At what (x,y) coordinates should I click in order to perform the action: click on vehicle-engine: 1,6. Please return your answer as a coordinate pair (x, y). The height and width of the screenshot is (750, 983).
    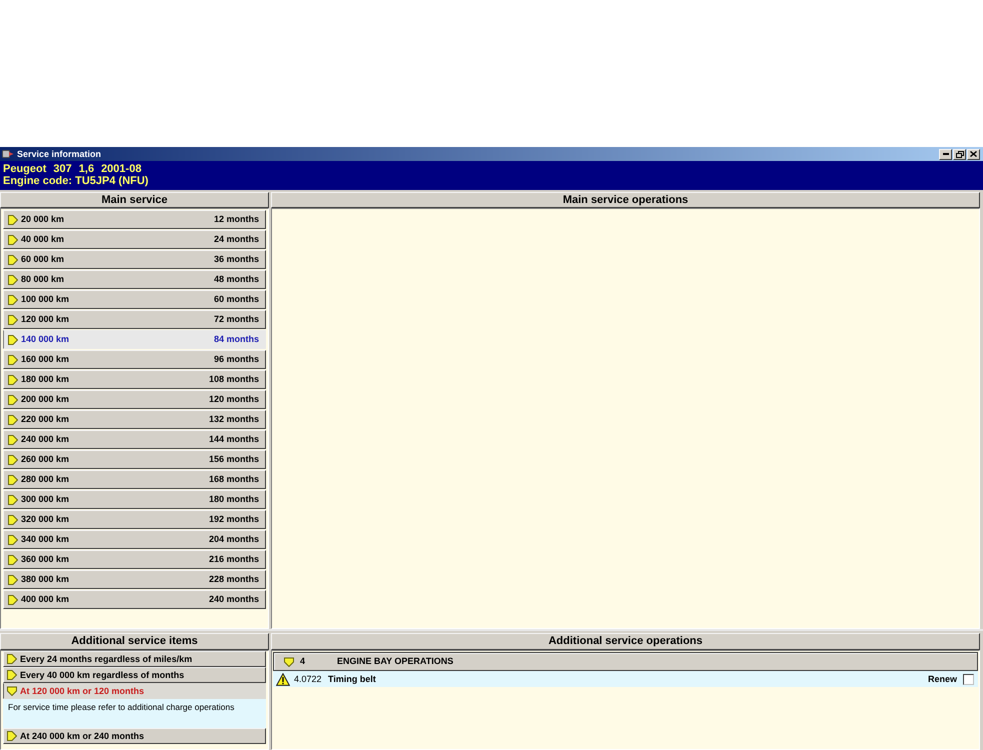
    Looking at the image, I should click on (86, 169).